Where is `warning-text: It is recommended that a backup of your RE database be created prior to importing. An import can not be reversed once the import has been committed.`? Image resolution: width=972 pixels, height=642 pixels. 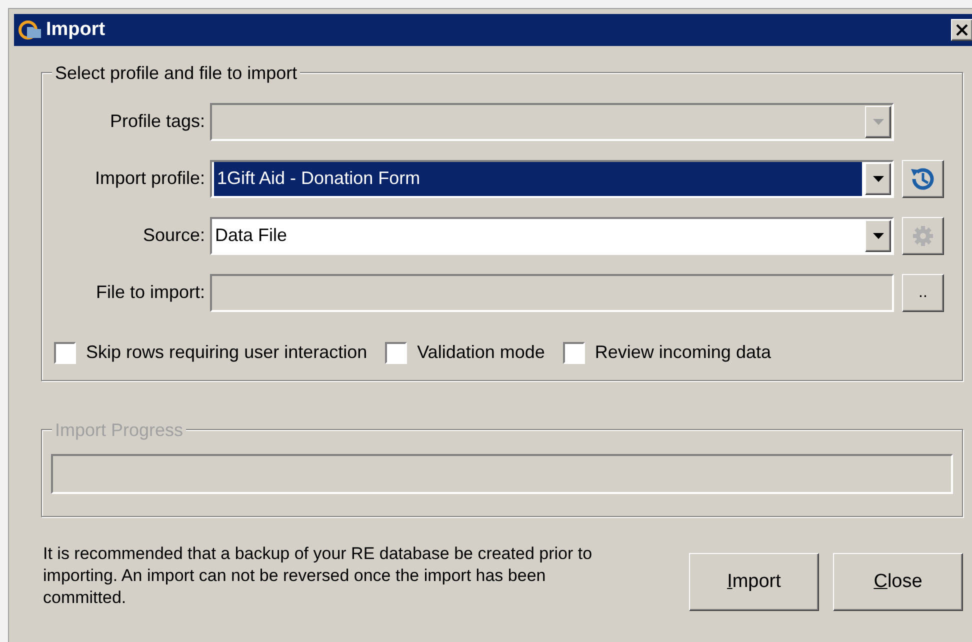 warning-text: It is recommended that a backup of your RE database be created prior to importing. An import can not be reversed once the import has been committed. is located at coordinates (318, 576).